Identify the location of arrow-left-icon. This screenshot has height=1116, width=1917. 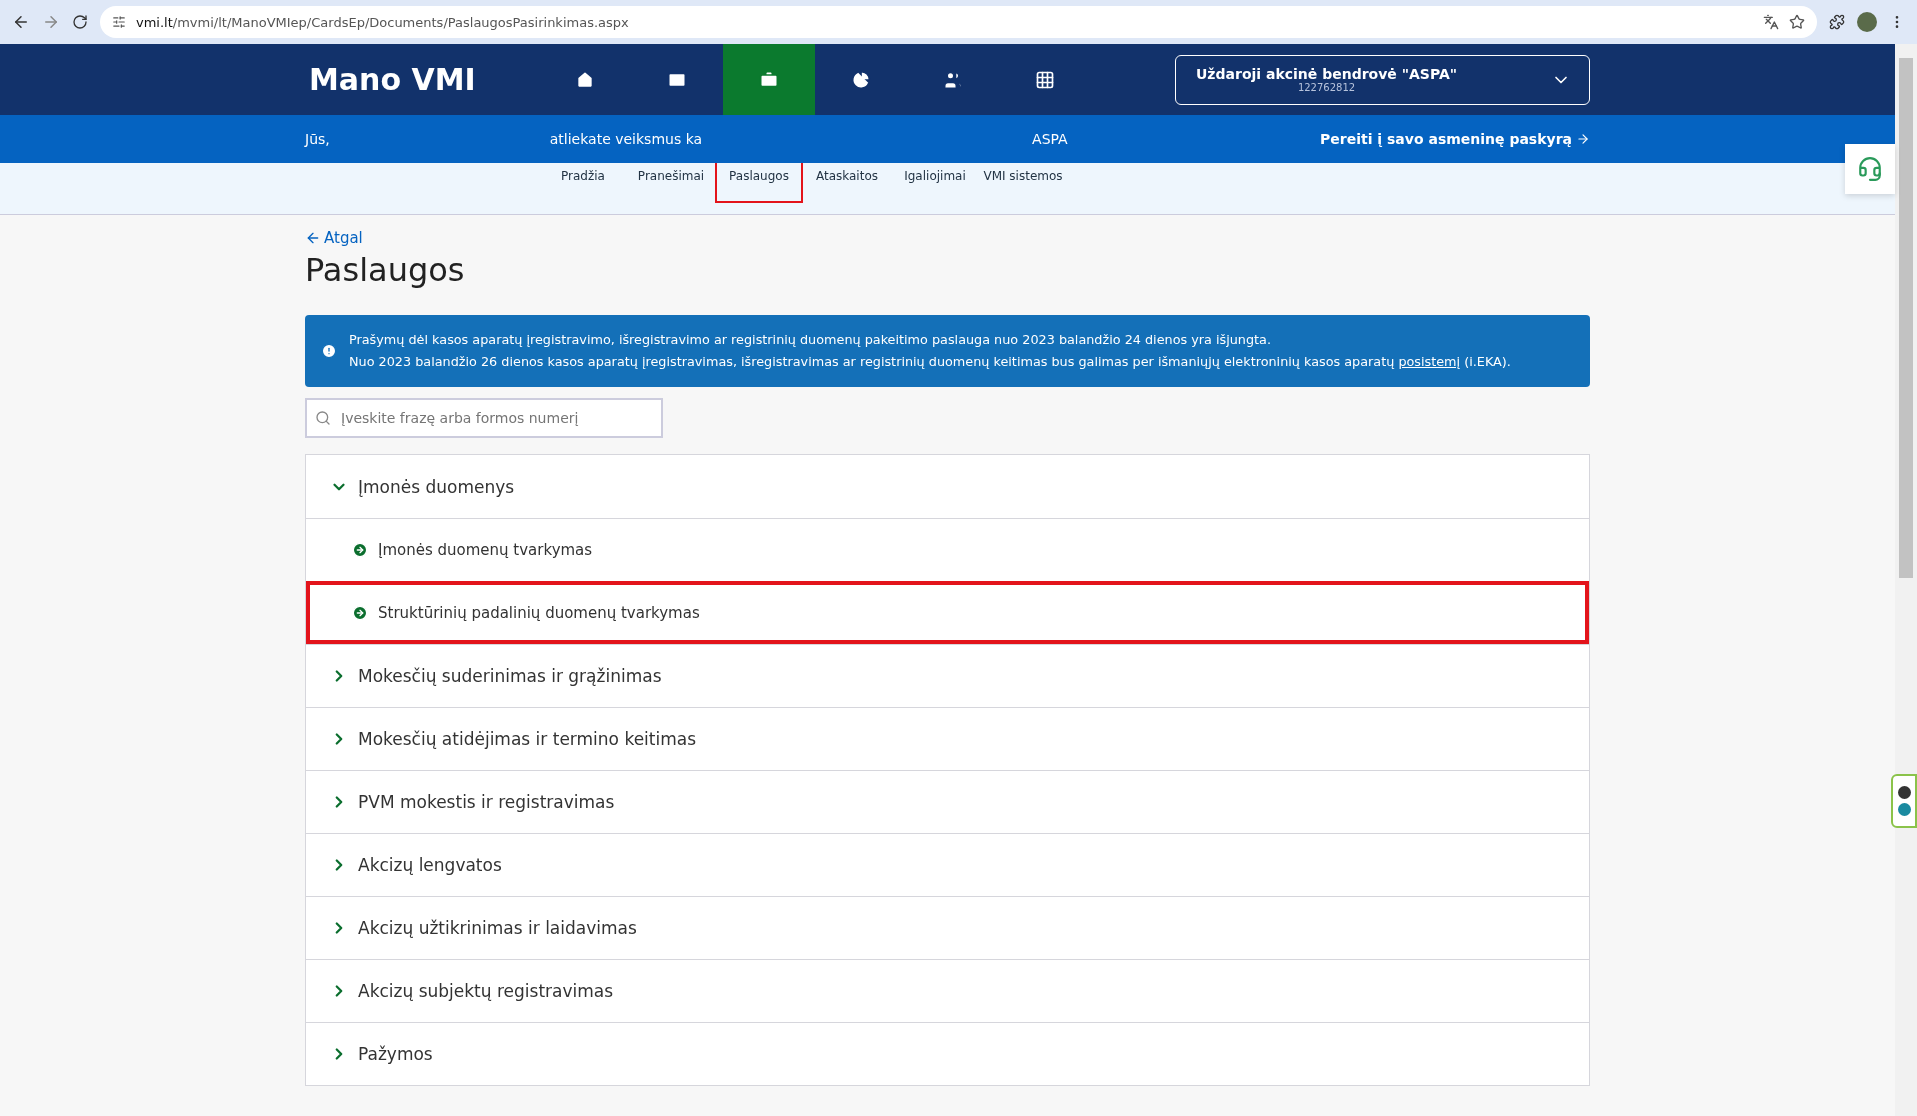
(313, 238).